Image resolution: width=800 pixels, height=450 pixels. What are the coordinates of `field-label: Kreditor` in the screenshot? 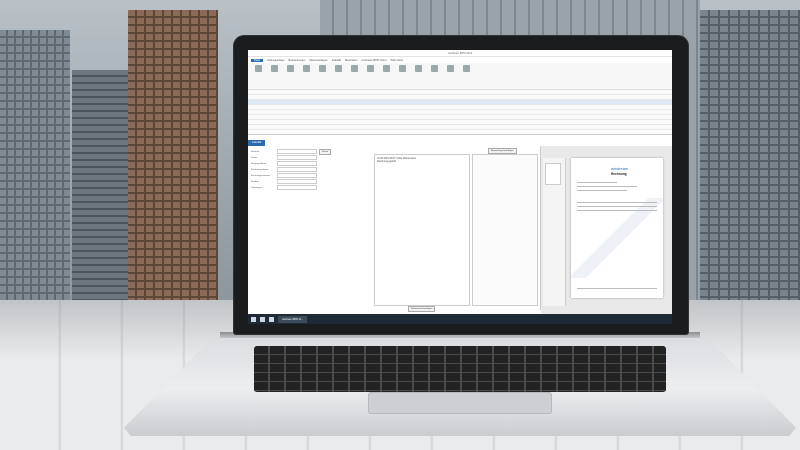 It's located at (255, 181).